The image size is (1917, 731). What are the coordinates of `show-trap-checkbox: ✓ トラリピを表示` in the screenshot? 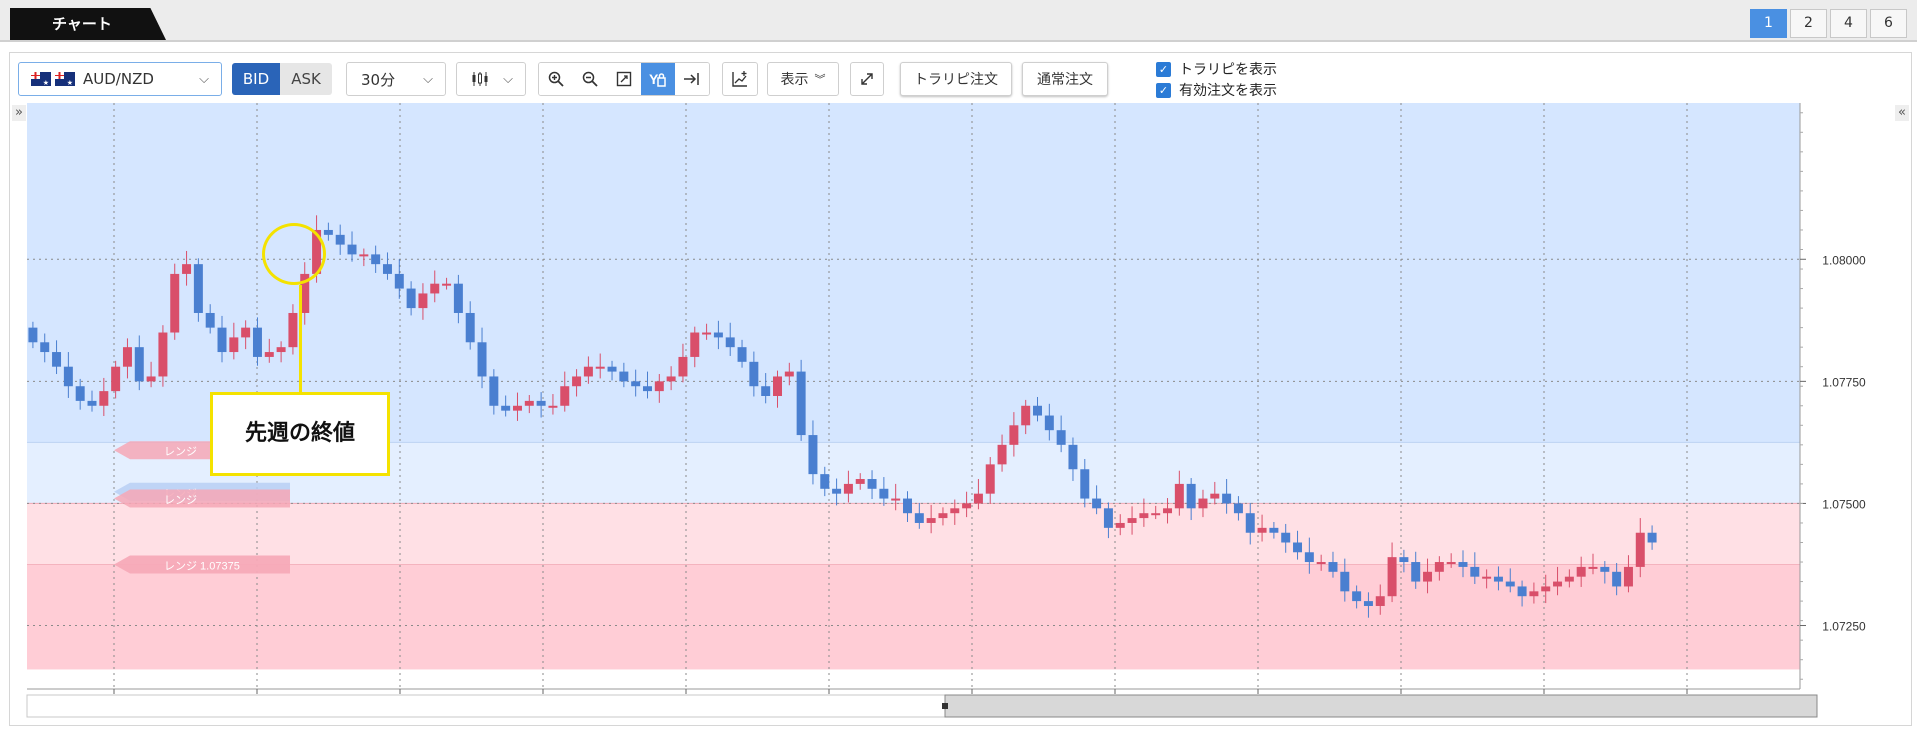 It's located at (1216, 69).